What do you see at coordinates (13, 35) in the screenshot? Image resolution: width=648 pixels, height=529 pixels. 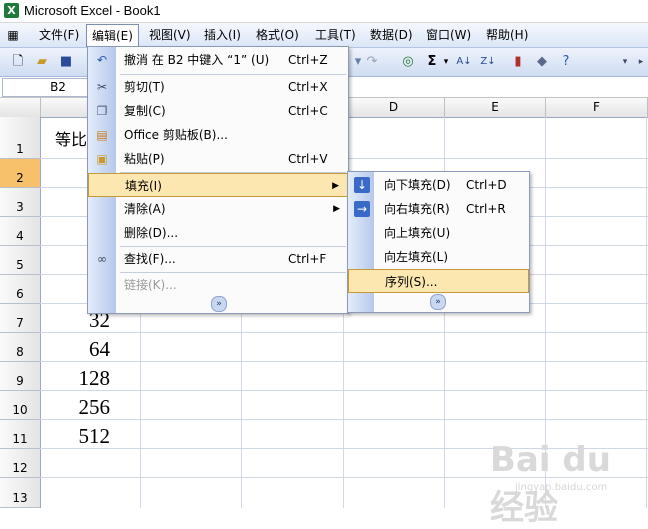 I see `sheet-icon: ▦` at bounding box center [13, 35].